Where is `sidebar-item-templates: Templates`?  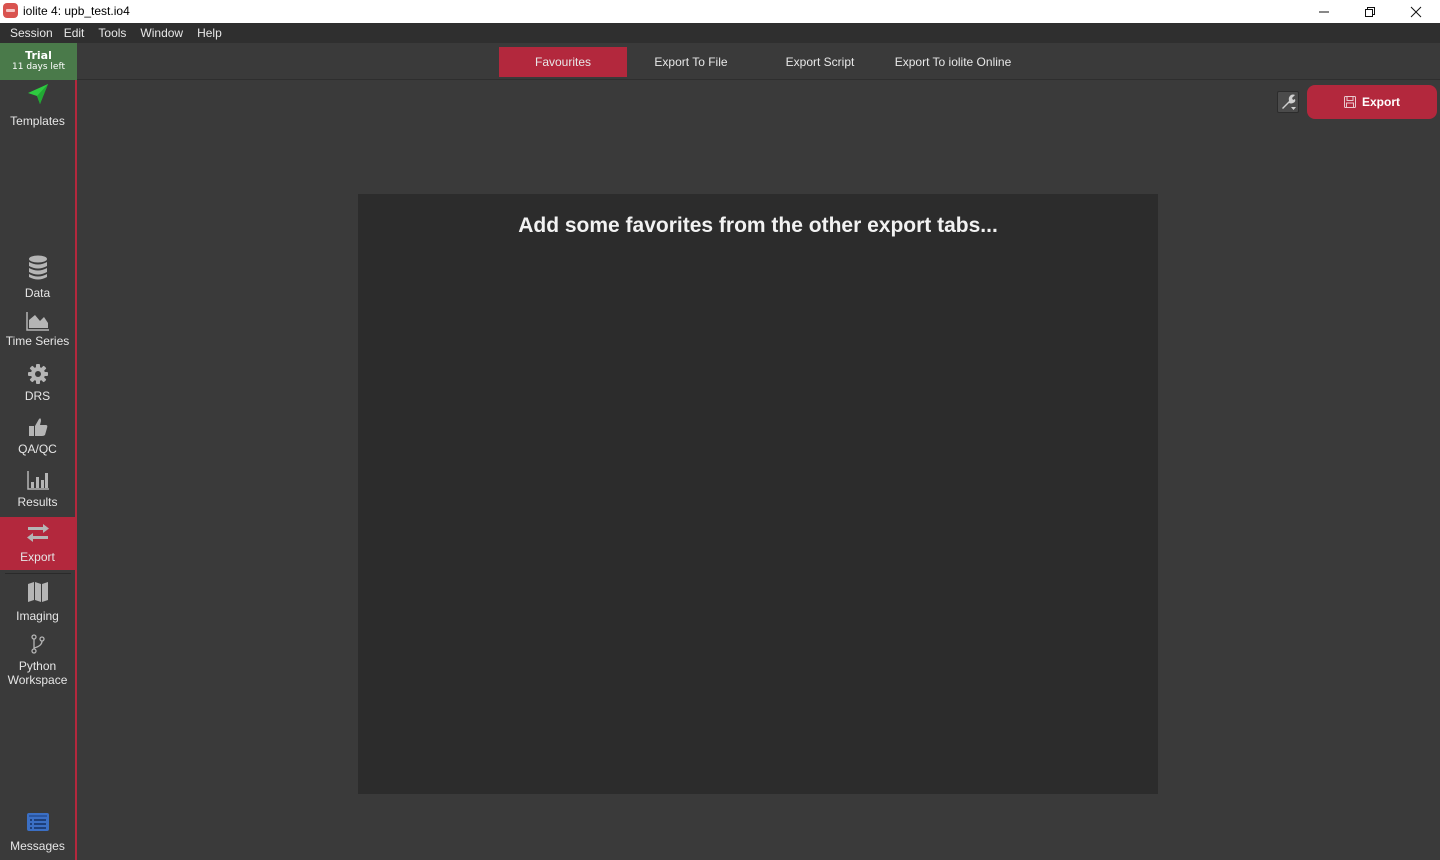
sidebar-item-templates: Templates is located at coordinates (37, 107).